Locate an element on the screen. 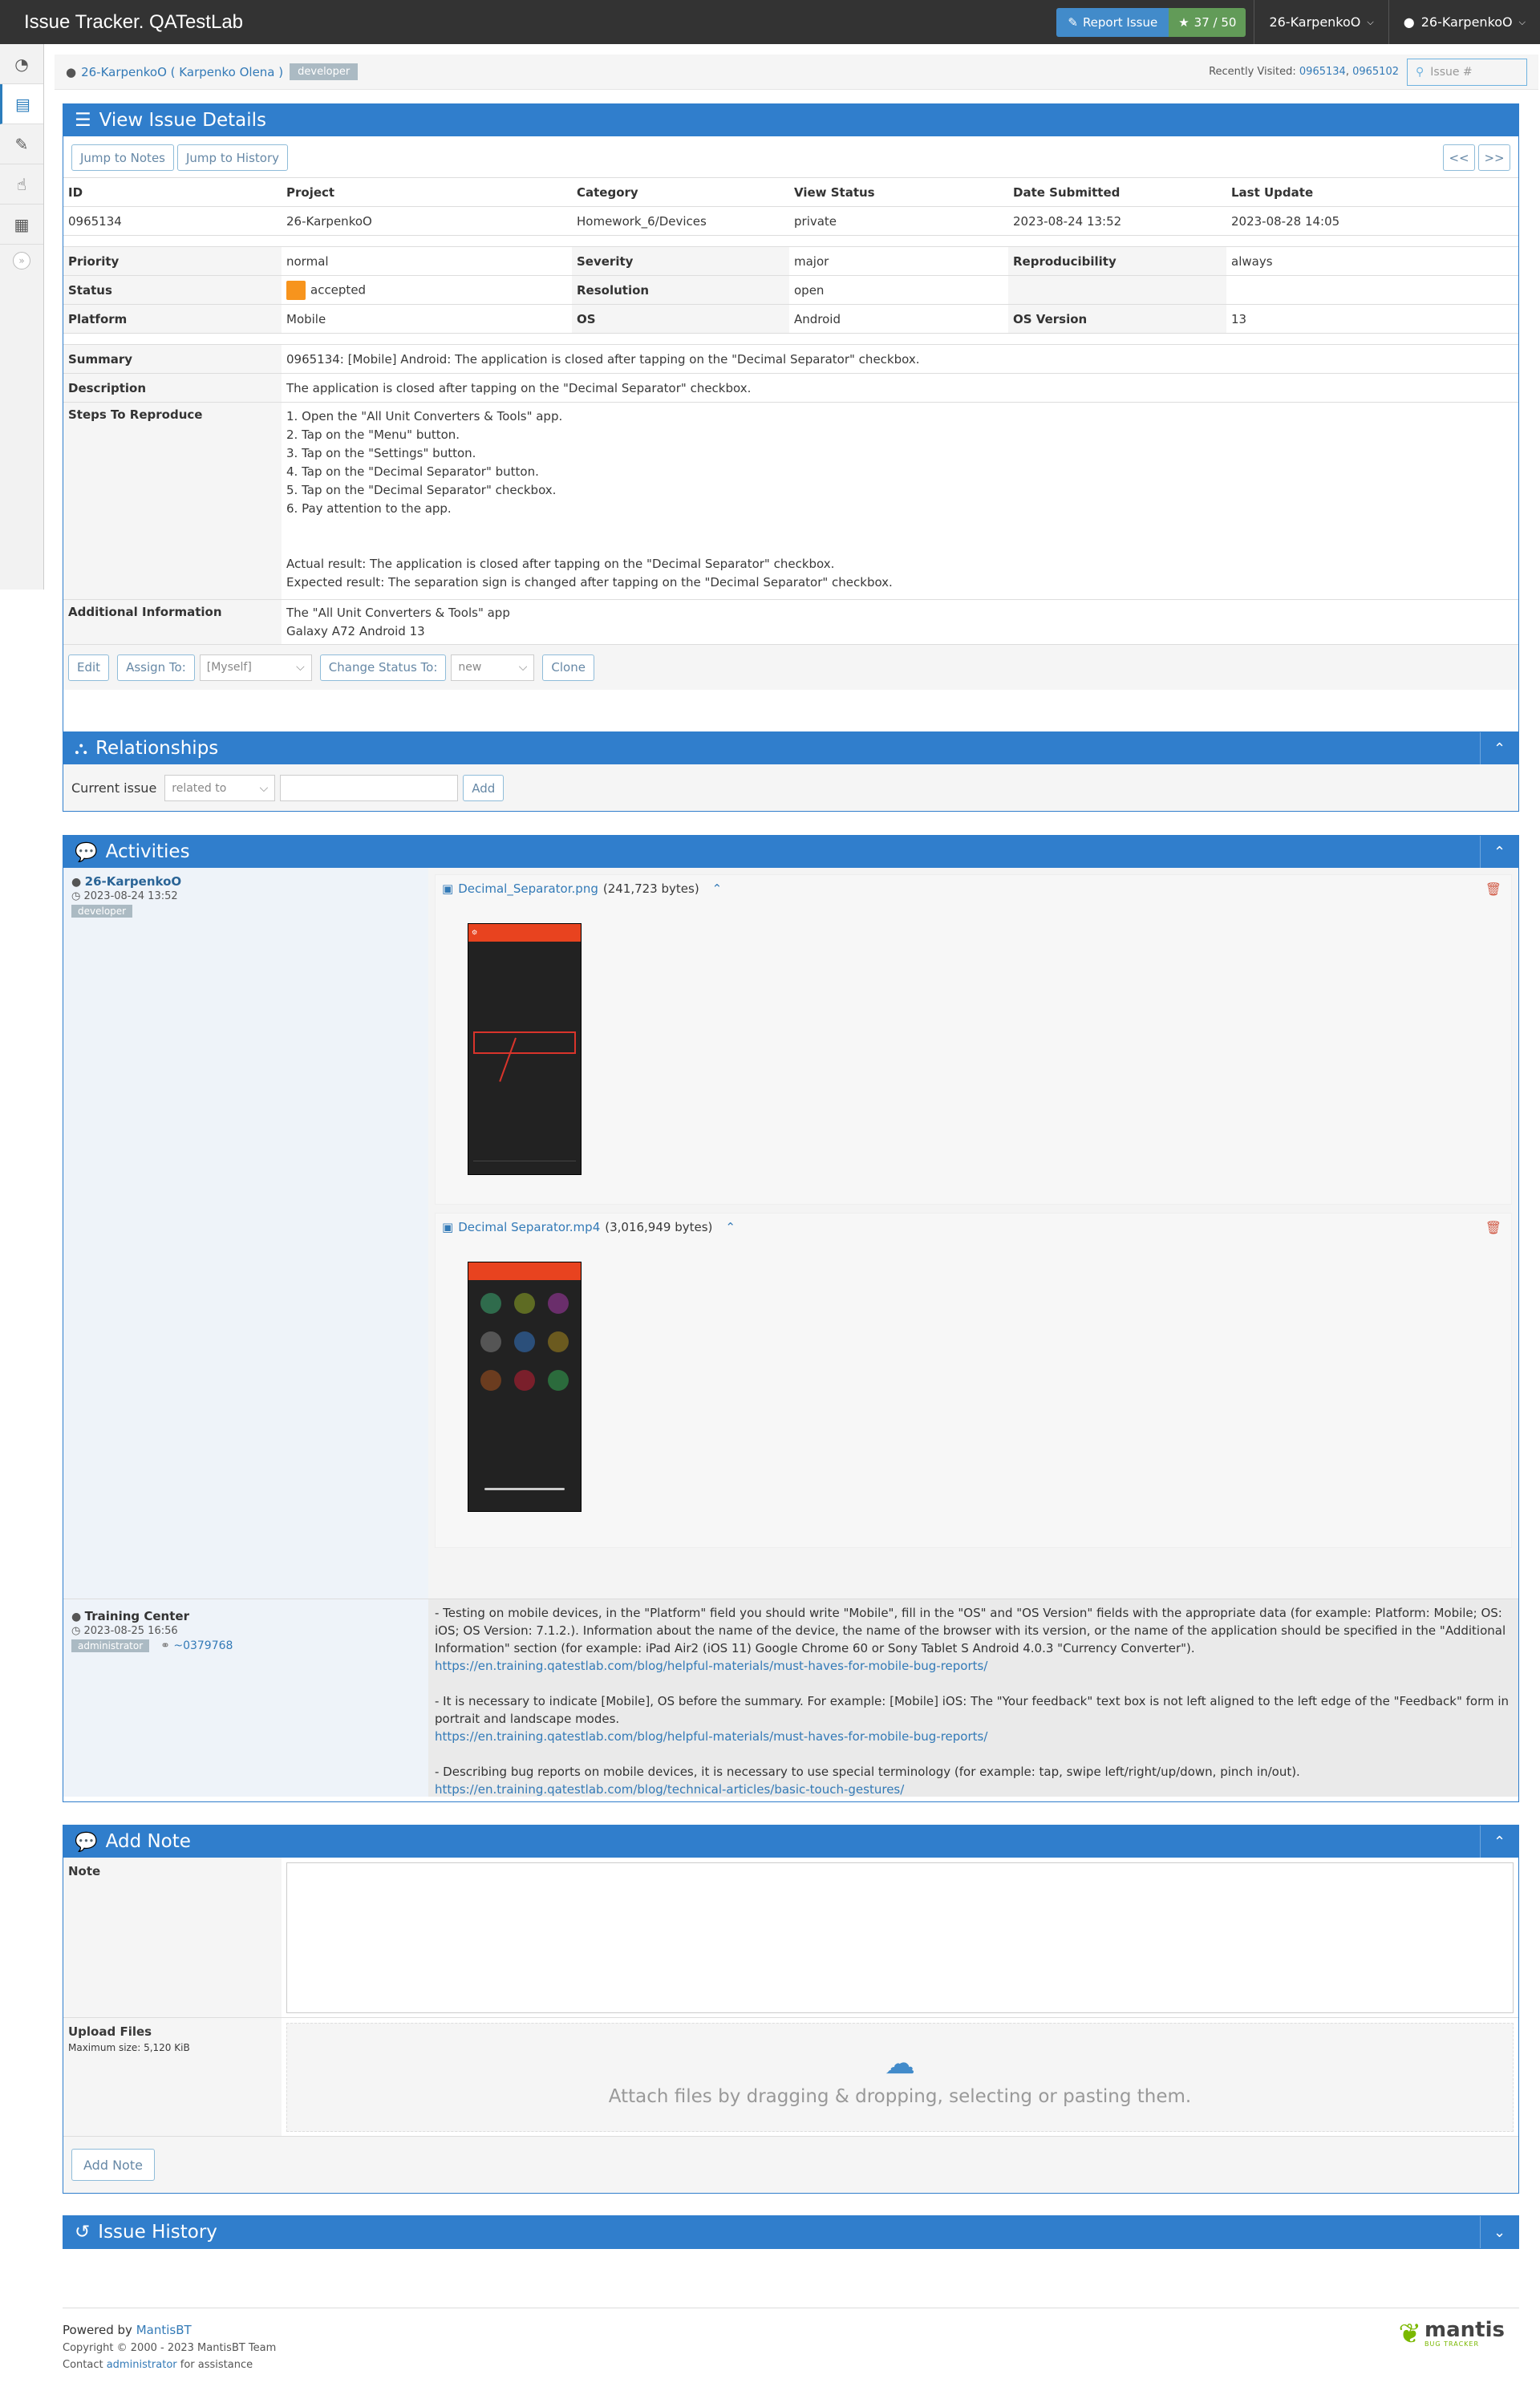 This screenshot has height=2403, width=1540. attachment-preview-image: ⚙ is located at coordinates (525, 1049).